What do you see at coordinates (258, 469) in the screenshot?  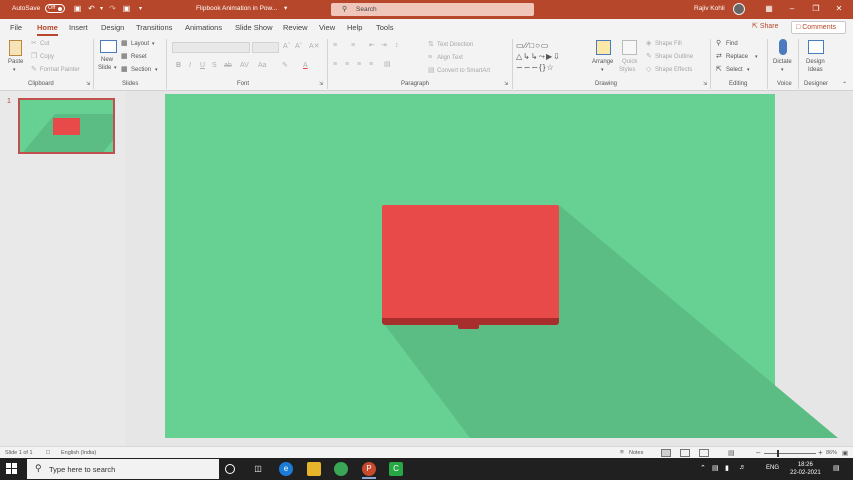 I see `task-view-icon: ◫` at bounding box center [258, 469].